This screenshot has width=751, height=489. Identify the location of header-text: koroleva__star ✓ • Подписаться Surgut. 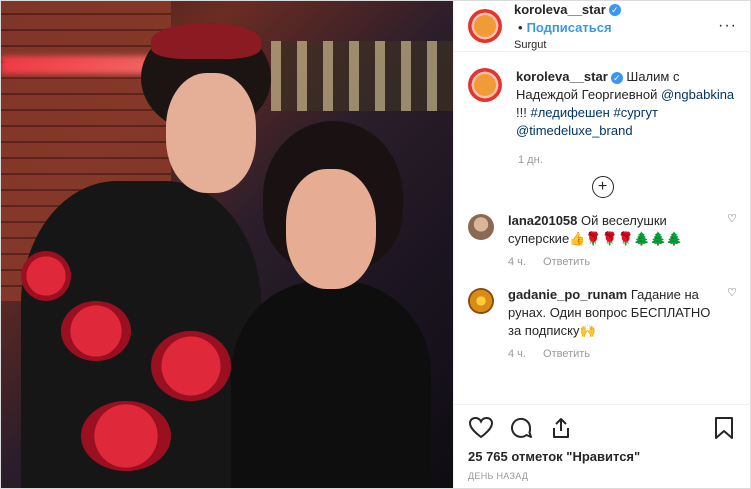
(616, 26).